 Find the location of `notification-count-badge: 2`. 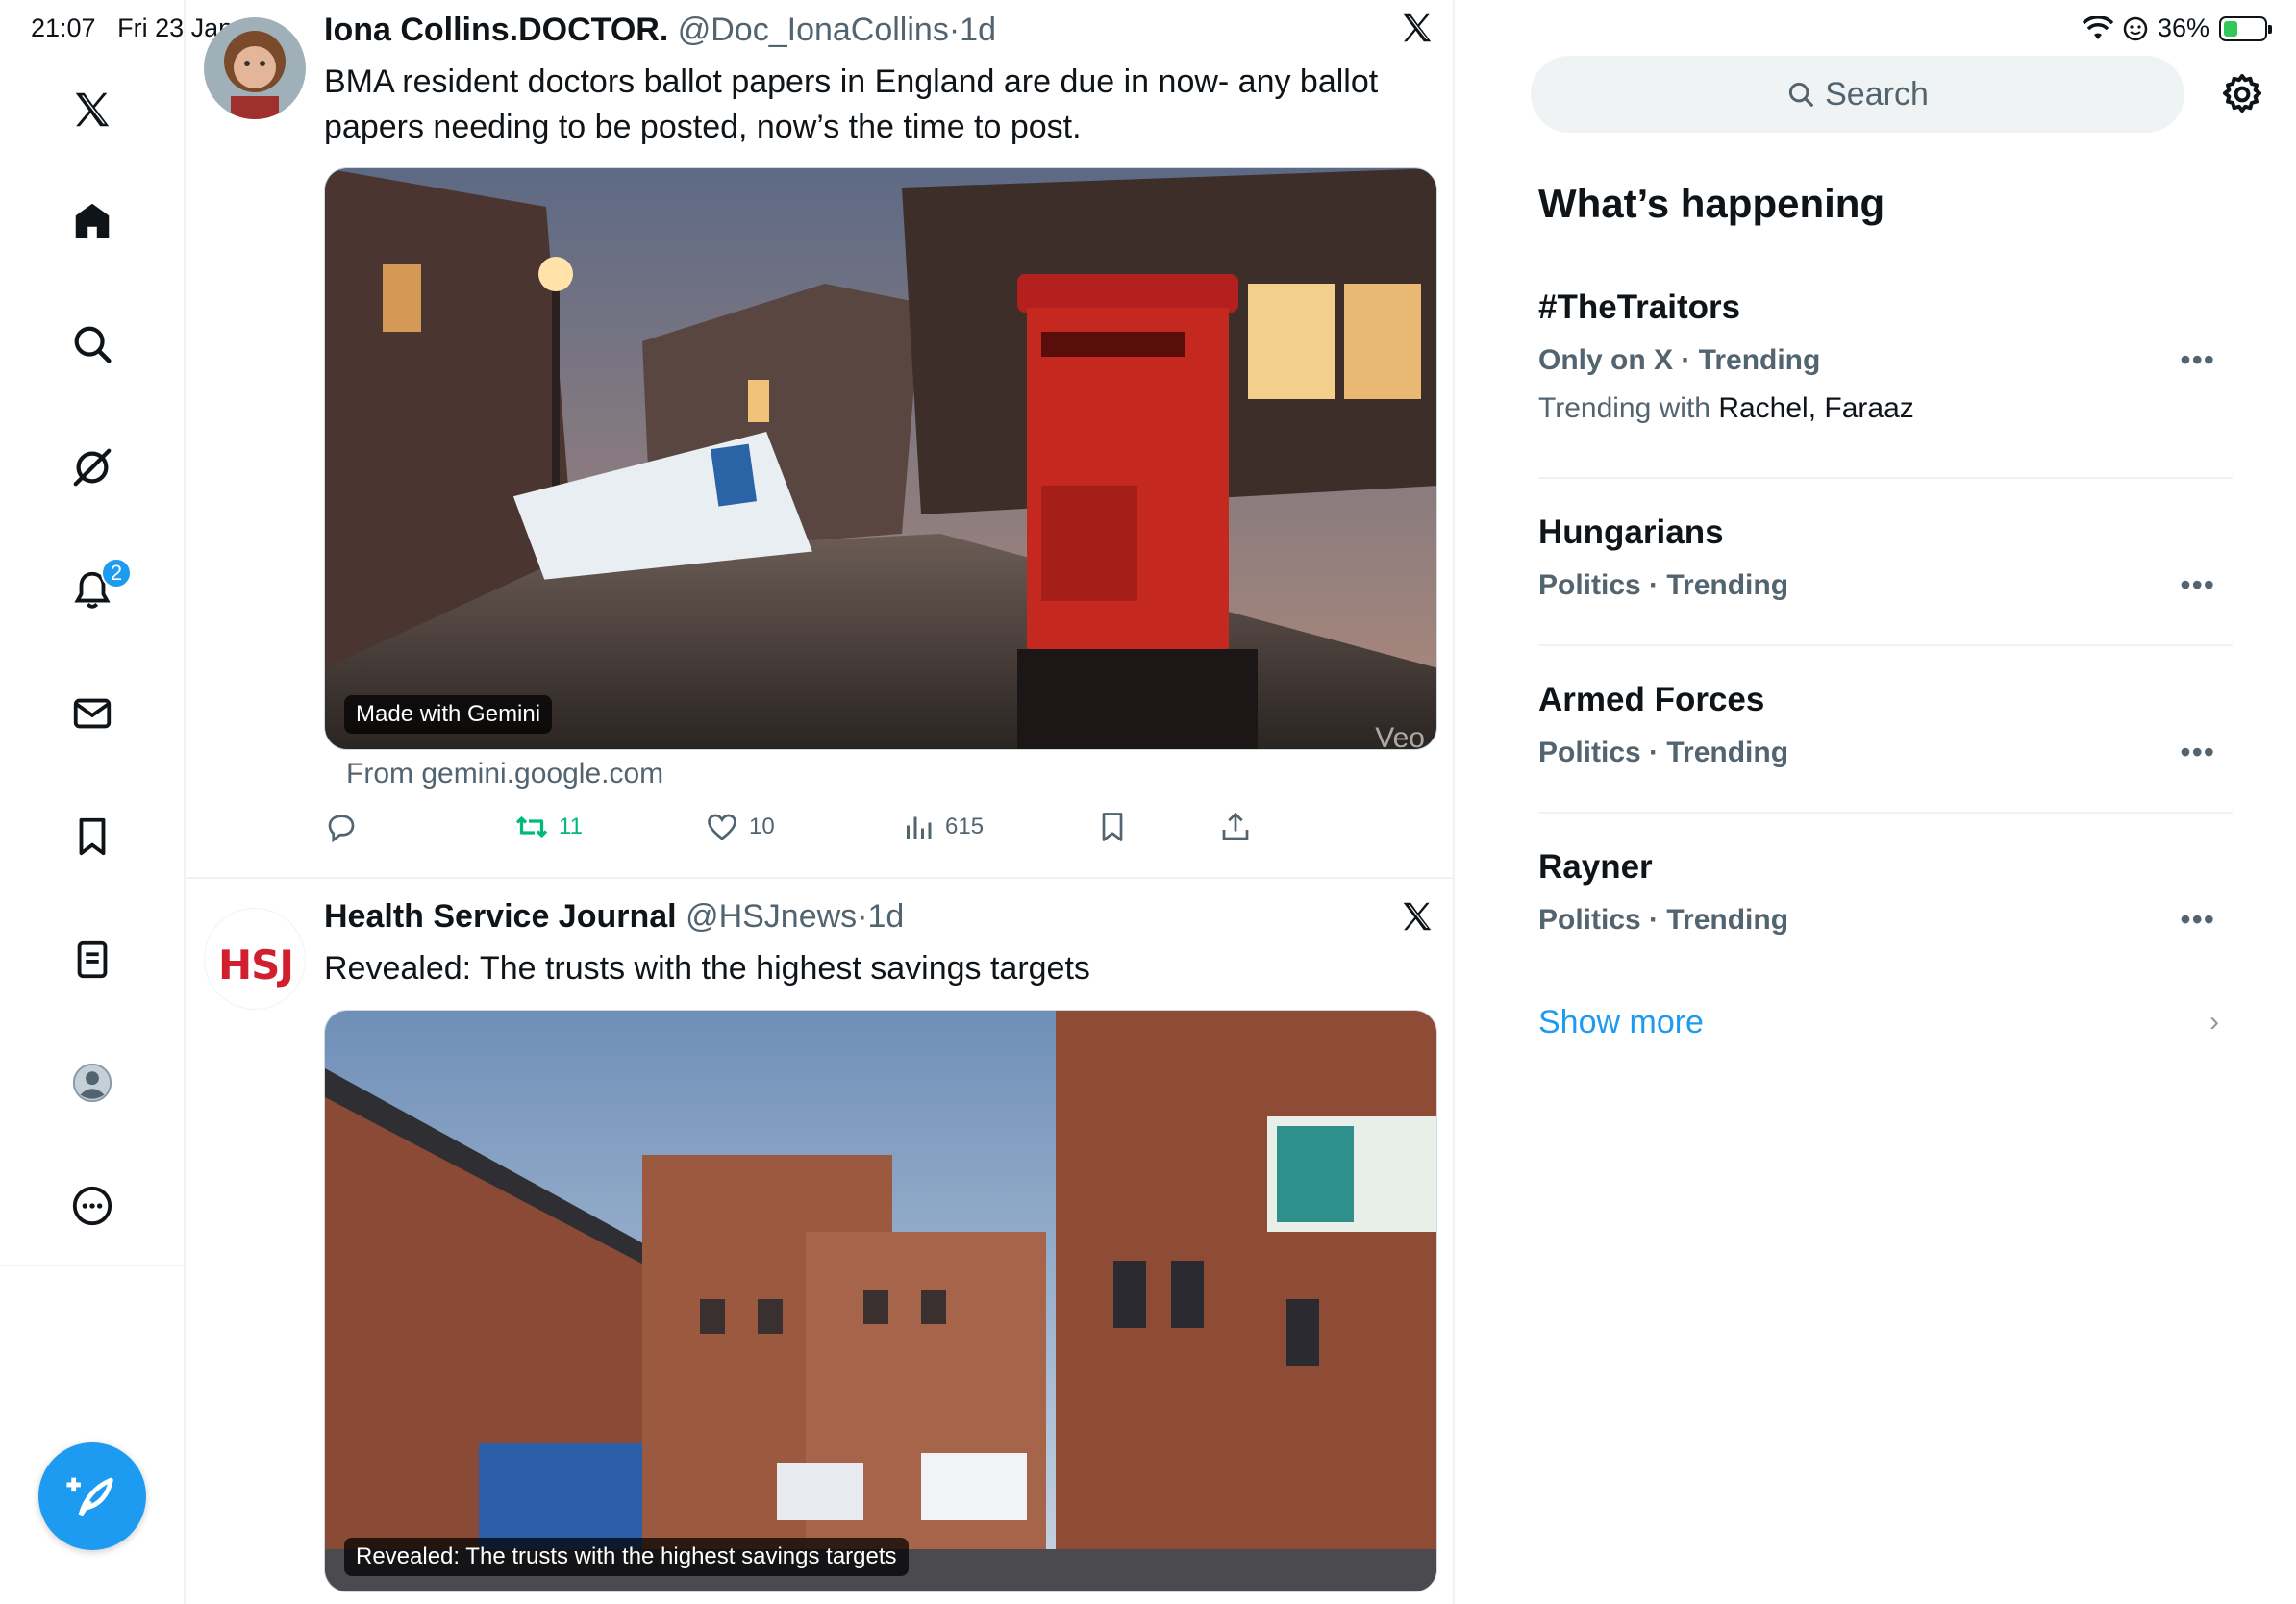

notification-count-badge: 2 is located at coordinates (116, 573).